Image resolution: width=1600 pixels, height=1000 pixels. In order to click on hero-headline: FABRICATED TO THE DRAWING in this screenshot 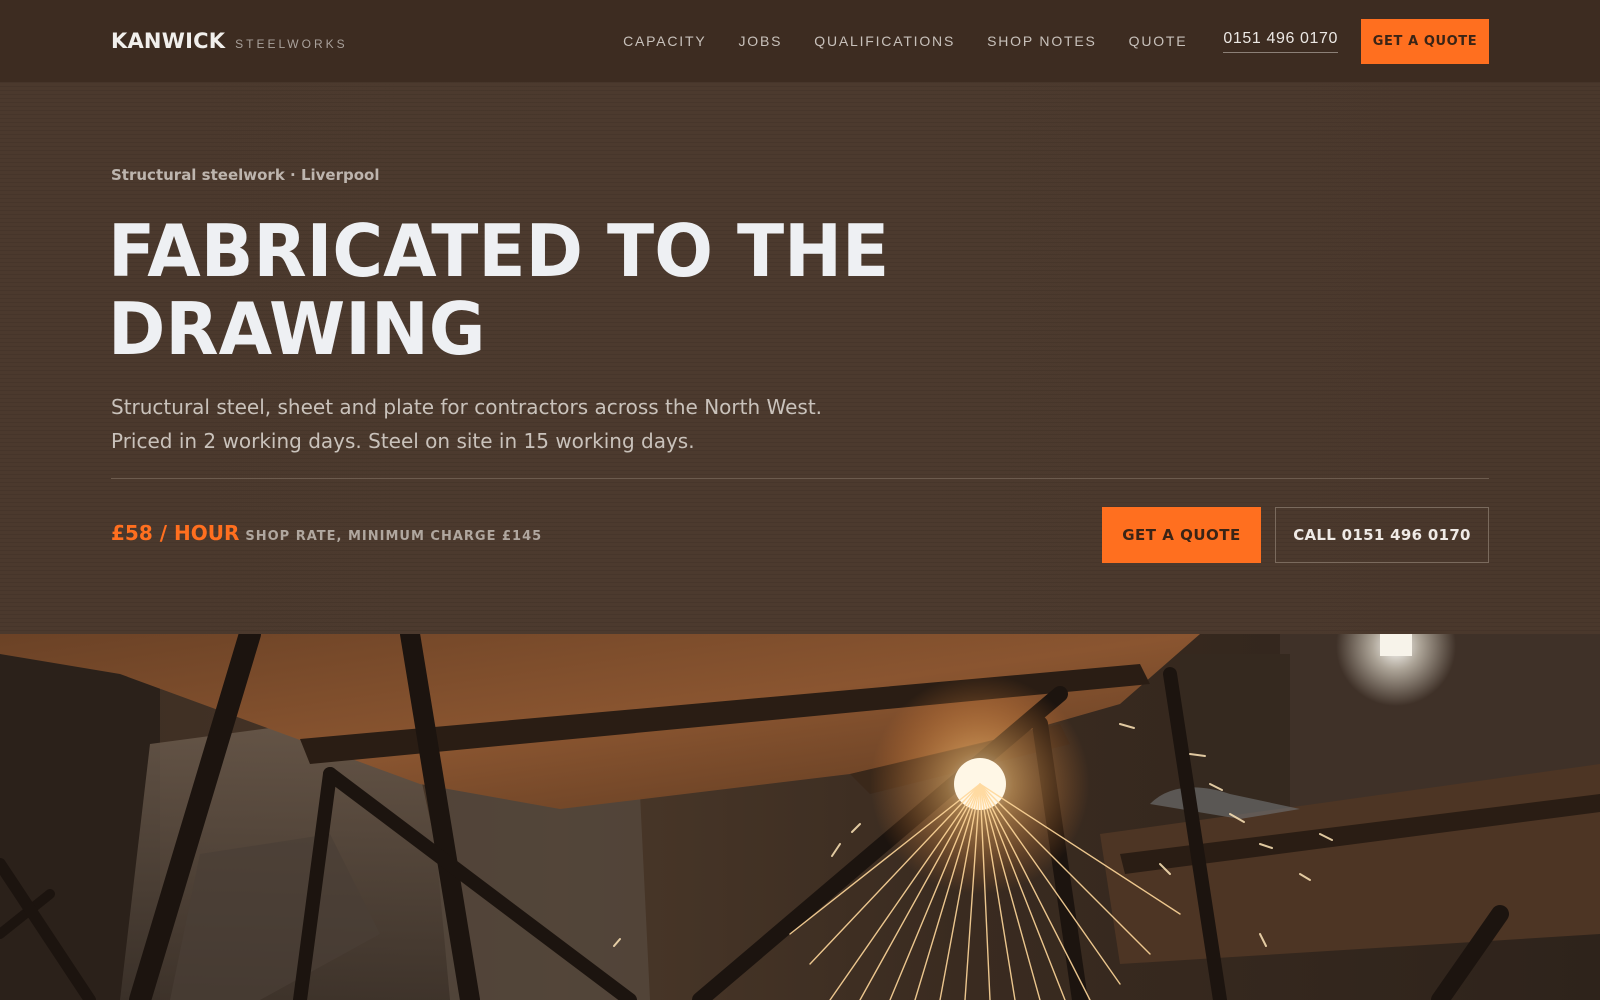, I will do `click(540, 290)`.